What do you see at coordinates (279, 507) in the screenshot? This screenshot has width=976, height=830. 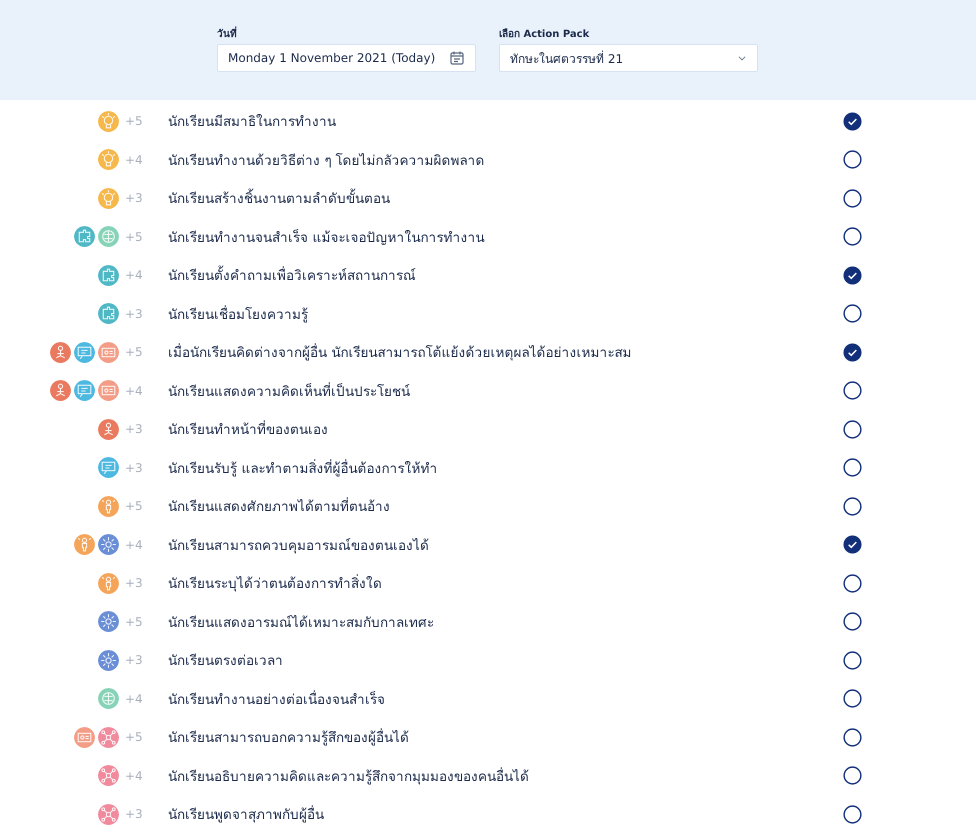 I see `behavior-text: นักเรียนแสดงศักยภาพได้ตามที่ตนอ้าง` at bounding box center [279, 507].